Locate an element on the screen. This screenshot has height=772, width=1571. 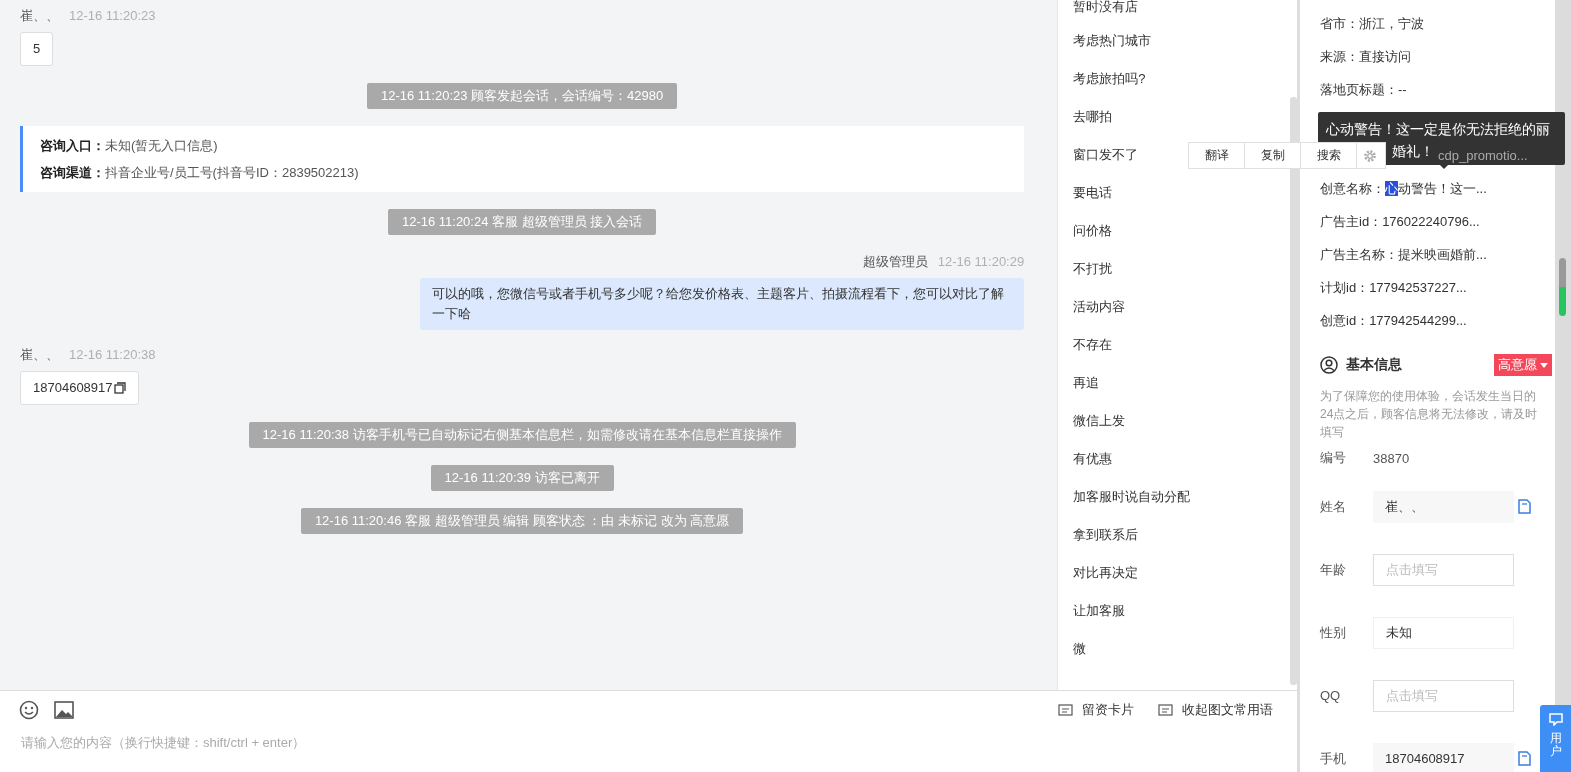
system-notice: 12-16 11:20:38 访客手机号已自动标记右侧基本信息栏，如需修改请在基本信息栏直接操作 is located at coordinates (522, 435).